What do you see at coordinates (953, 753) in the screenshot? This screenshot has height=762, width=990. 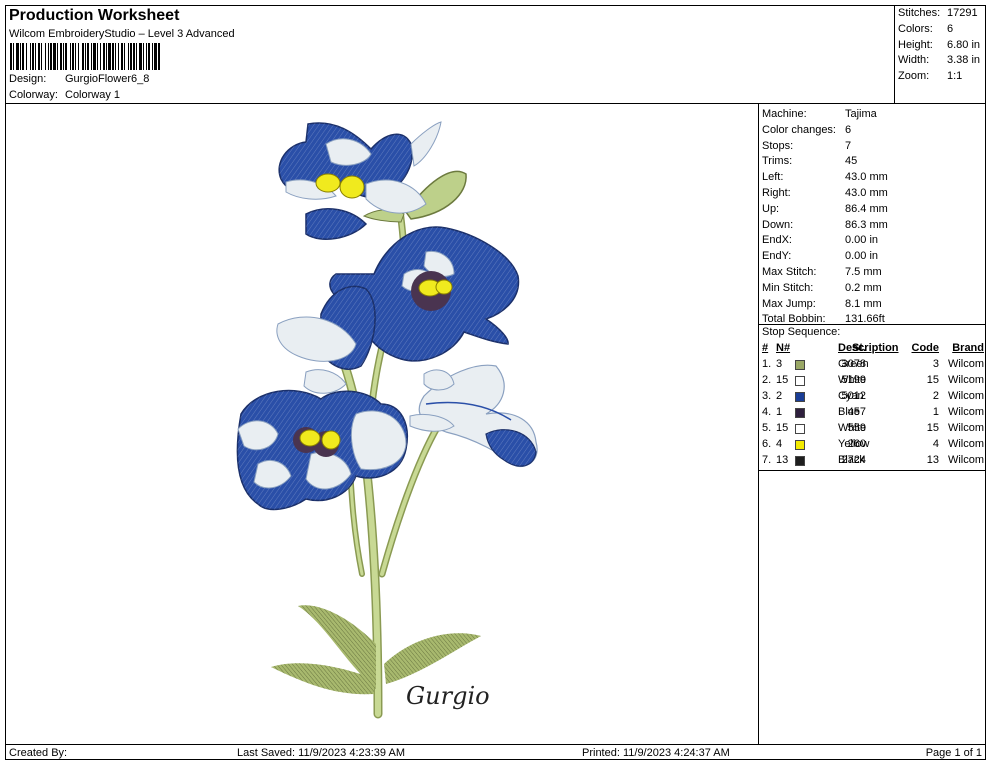 I see `page-number: Page 1 of 1` at bounding box center [953, 753].